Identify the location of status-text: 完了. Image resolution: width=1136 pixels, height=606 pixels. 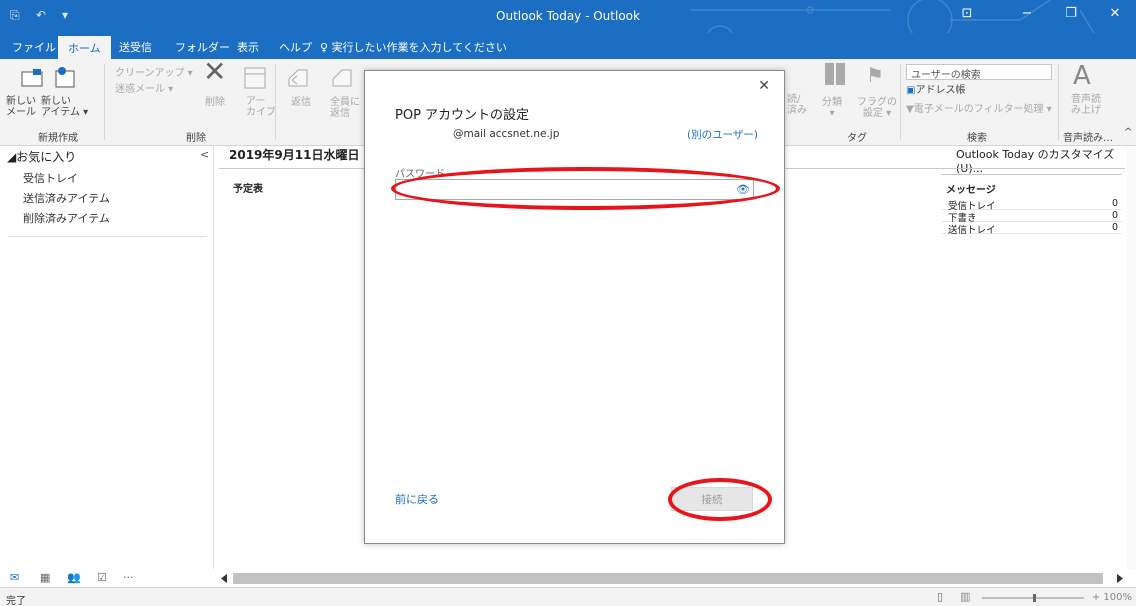
(16, 601).